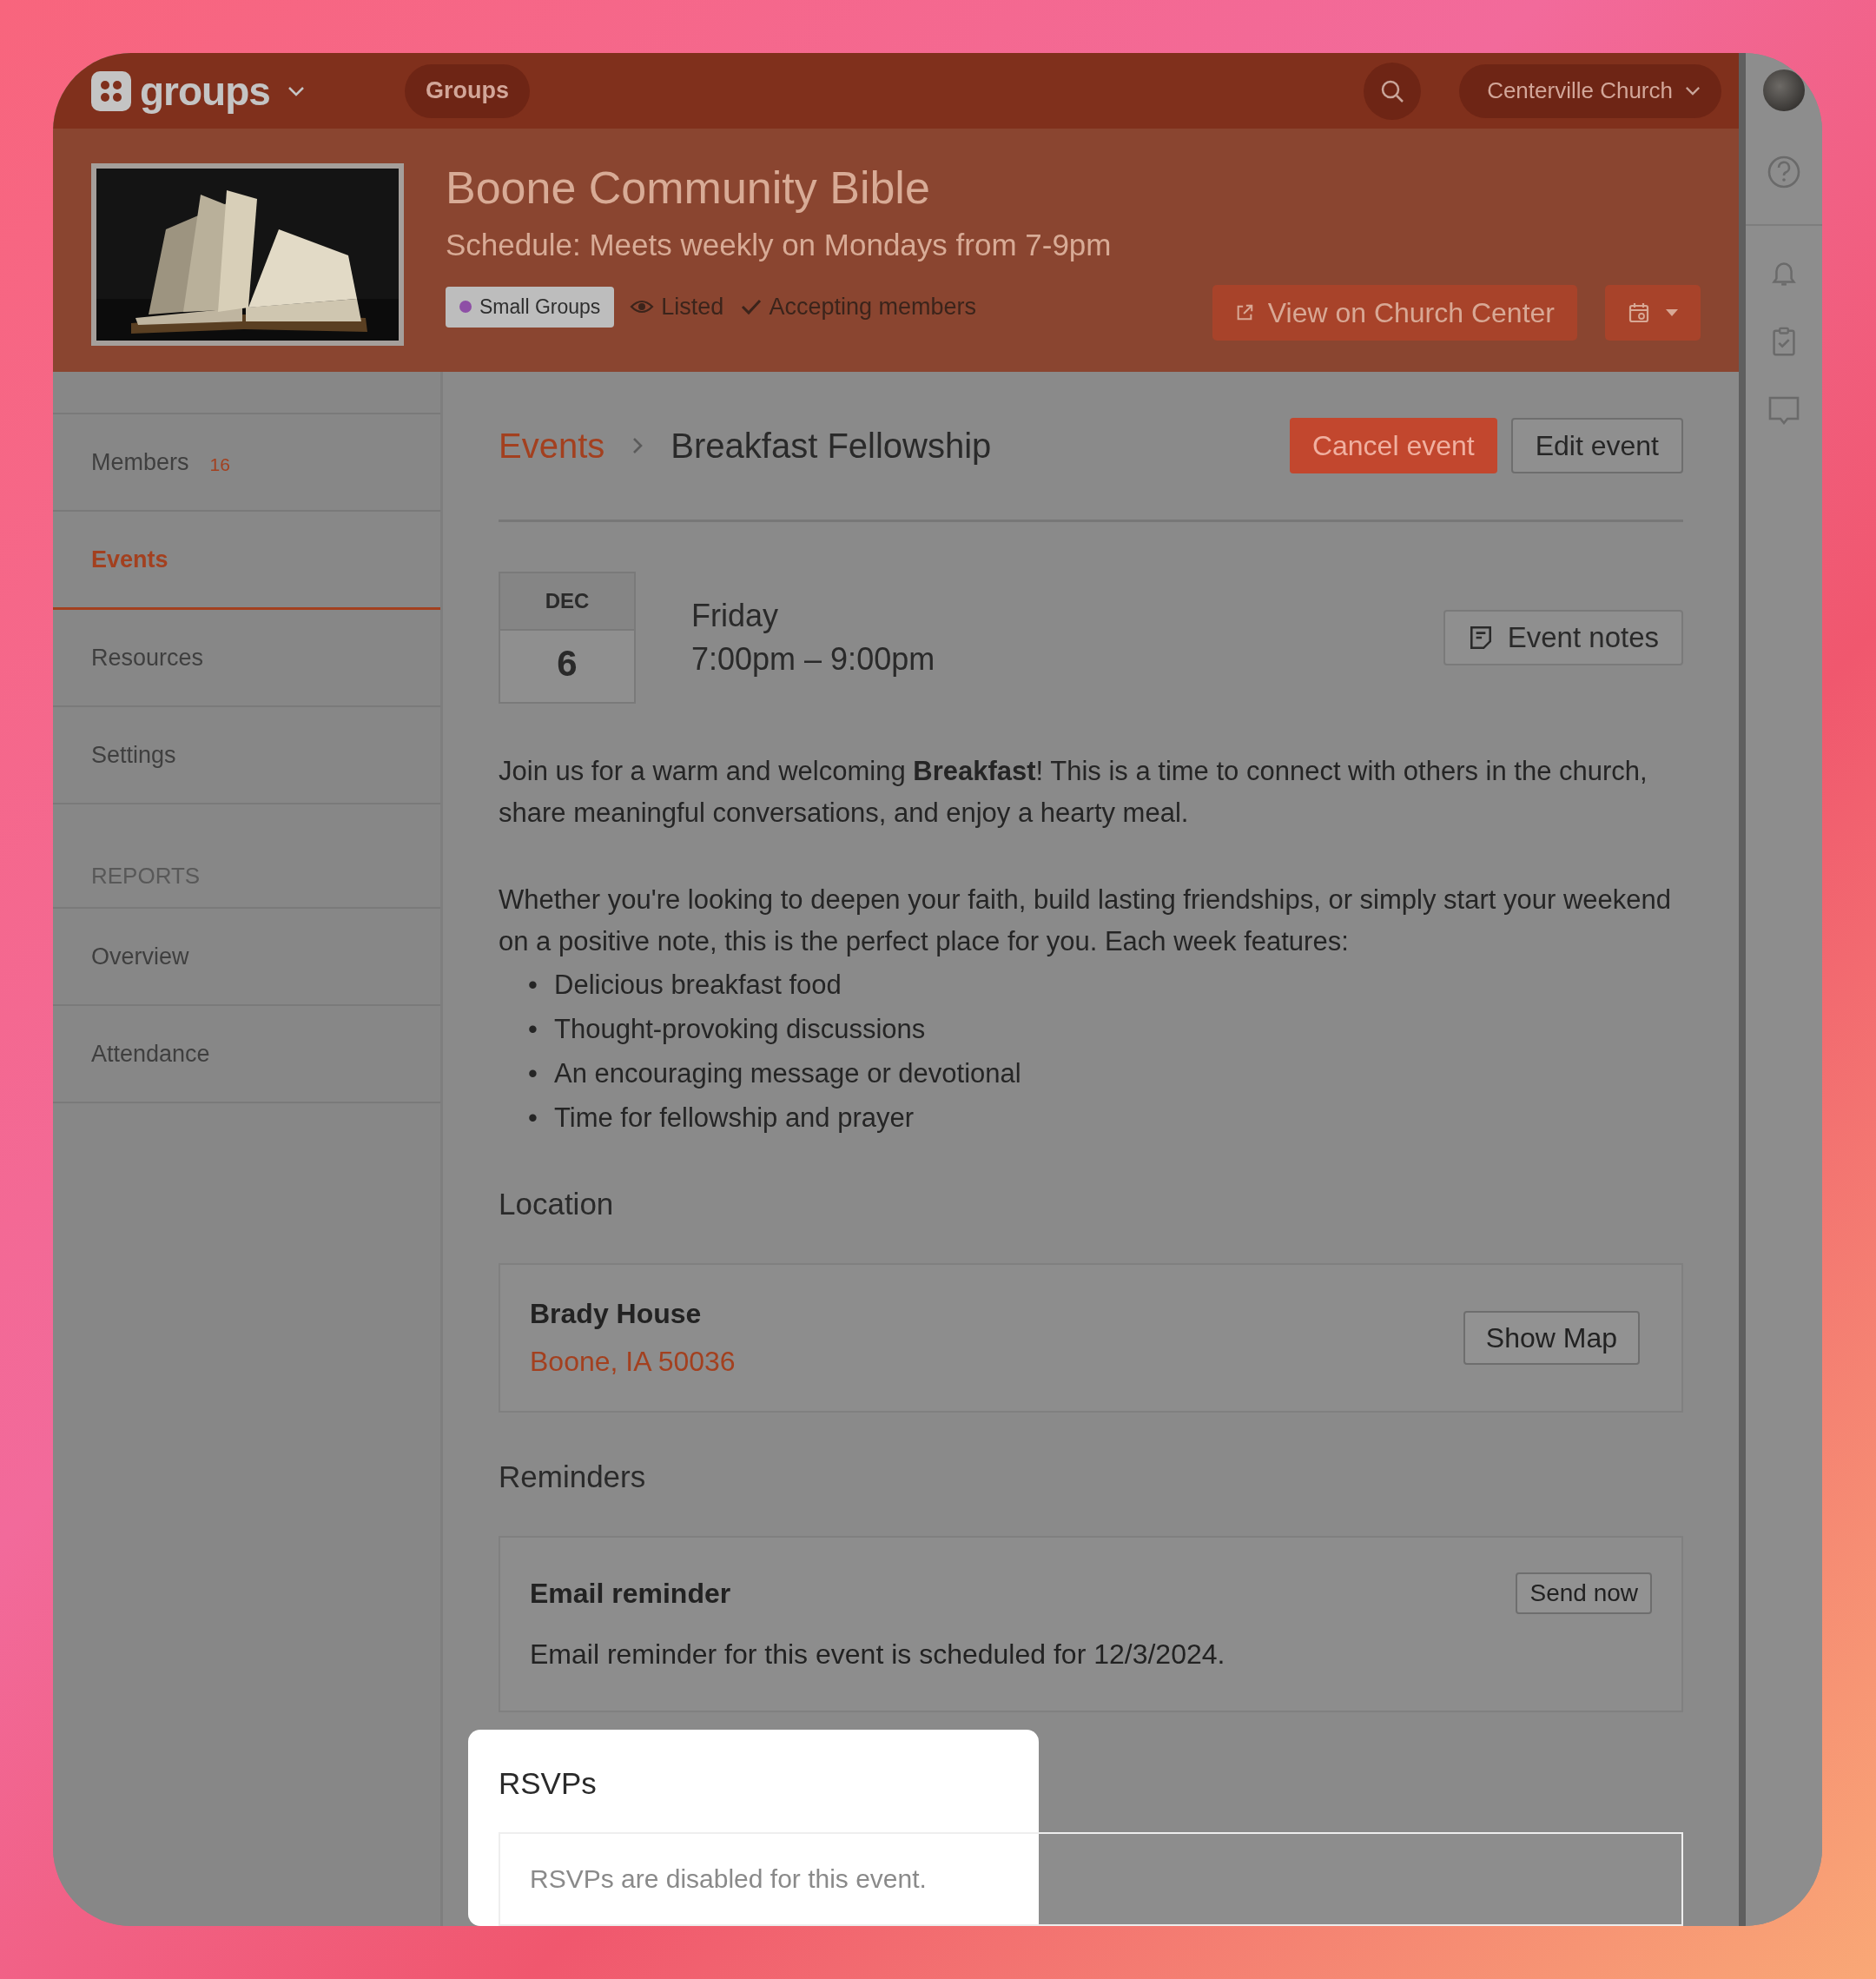 This screenshot has width=1876, height=1979. What do you see at coordinates (246, 957) in the screenshot?
I see `sidebar-item: Overview` at bounding box center [246, 957].